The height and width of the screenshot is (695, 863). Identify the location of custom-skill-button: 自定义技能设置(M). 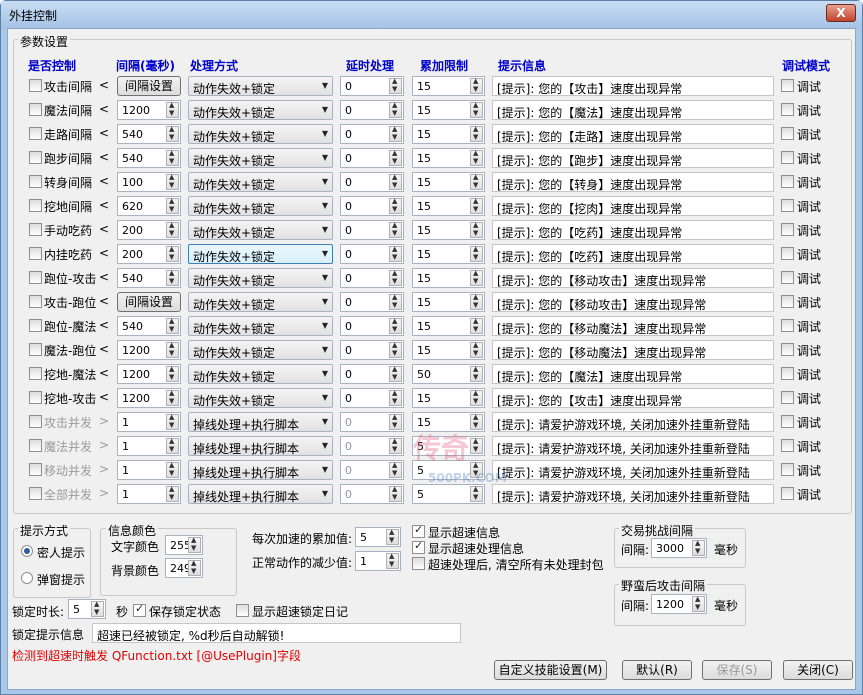
(550, 670).